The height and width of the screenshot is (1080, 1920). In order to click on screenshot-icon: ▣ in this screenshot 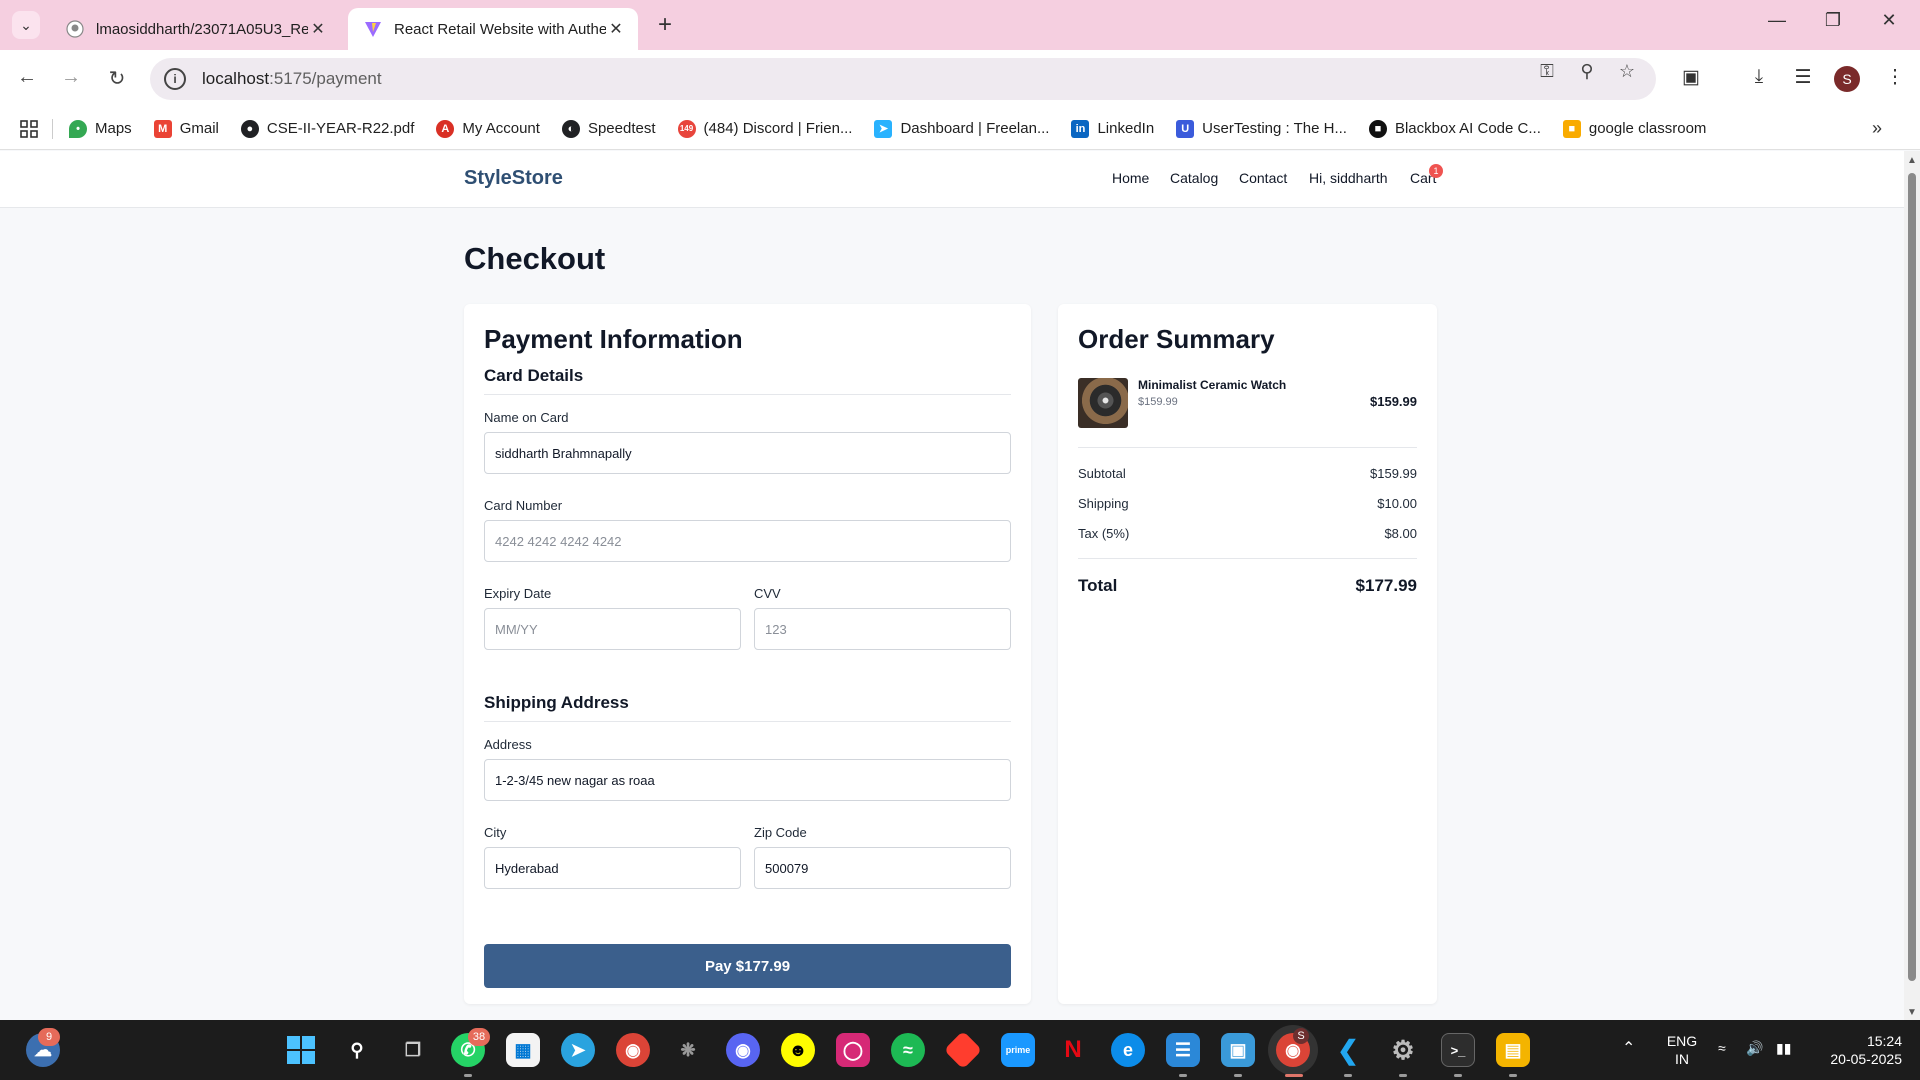, I will do `click(1691, 77)`.